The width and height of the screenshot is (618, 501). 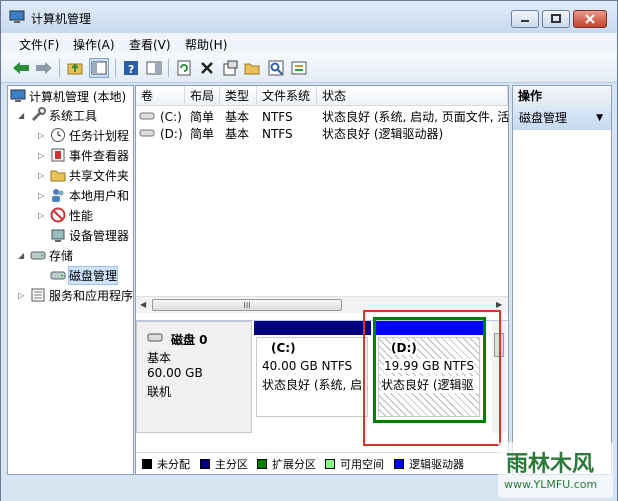 I want to click on partition-c-status: 状态良好 (系统, 启, so click(x=312, y=385).